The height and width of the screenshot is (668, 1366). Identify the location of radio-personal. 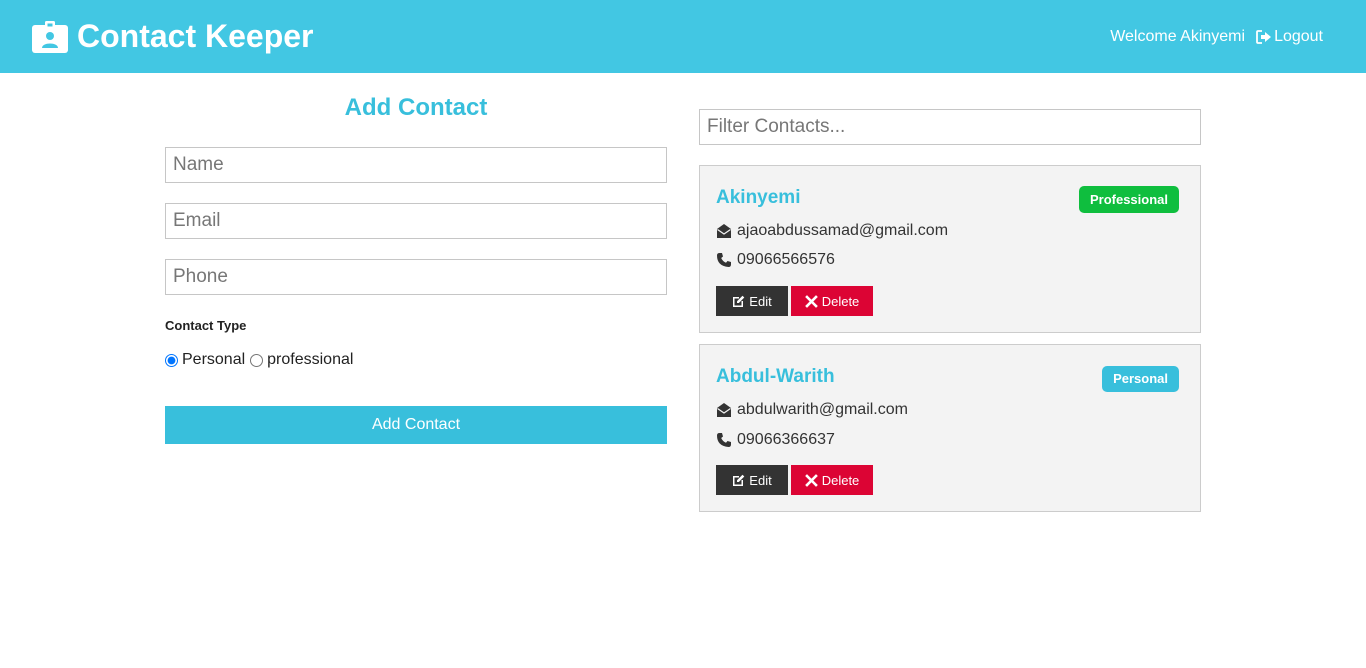
(171, 360).